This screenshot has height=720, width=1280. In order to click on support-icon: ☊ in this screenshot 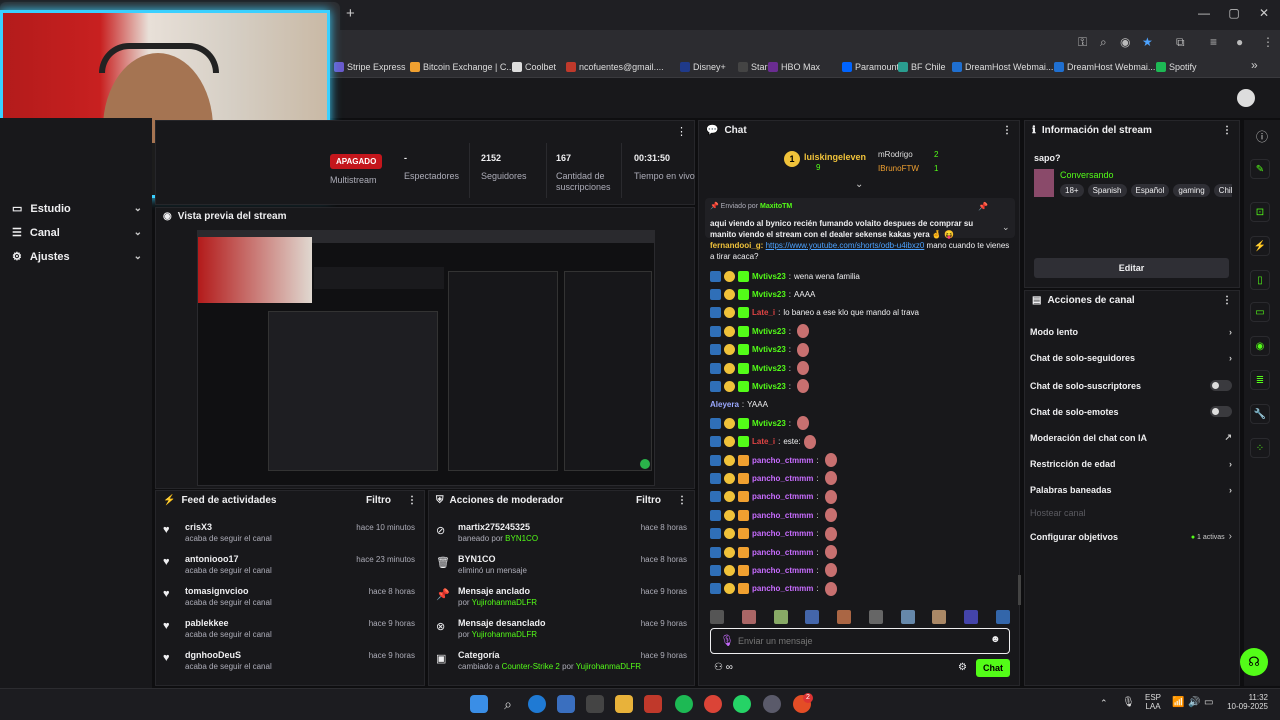, I will do `click(1254, 662)`.